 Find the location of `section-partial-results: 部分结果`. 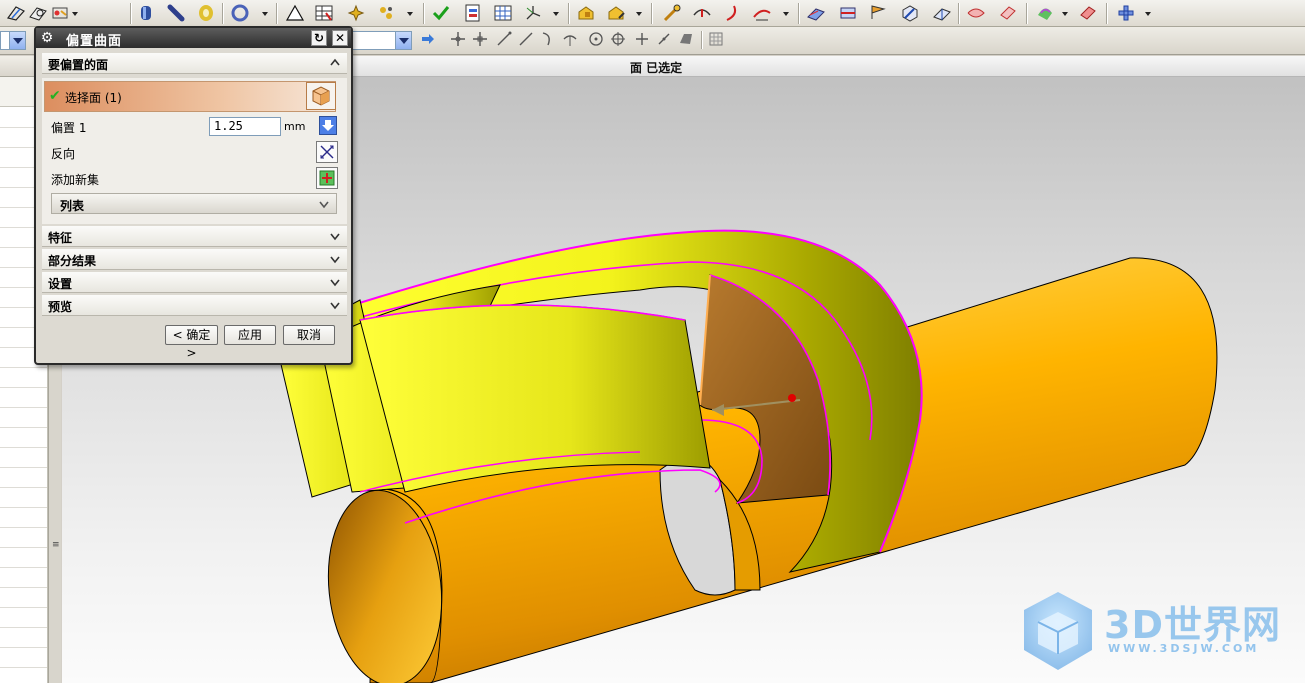

section-partial-results: 部分结果 is located at coordinates (194, 259).